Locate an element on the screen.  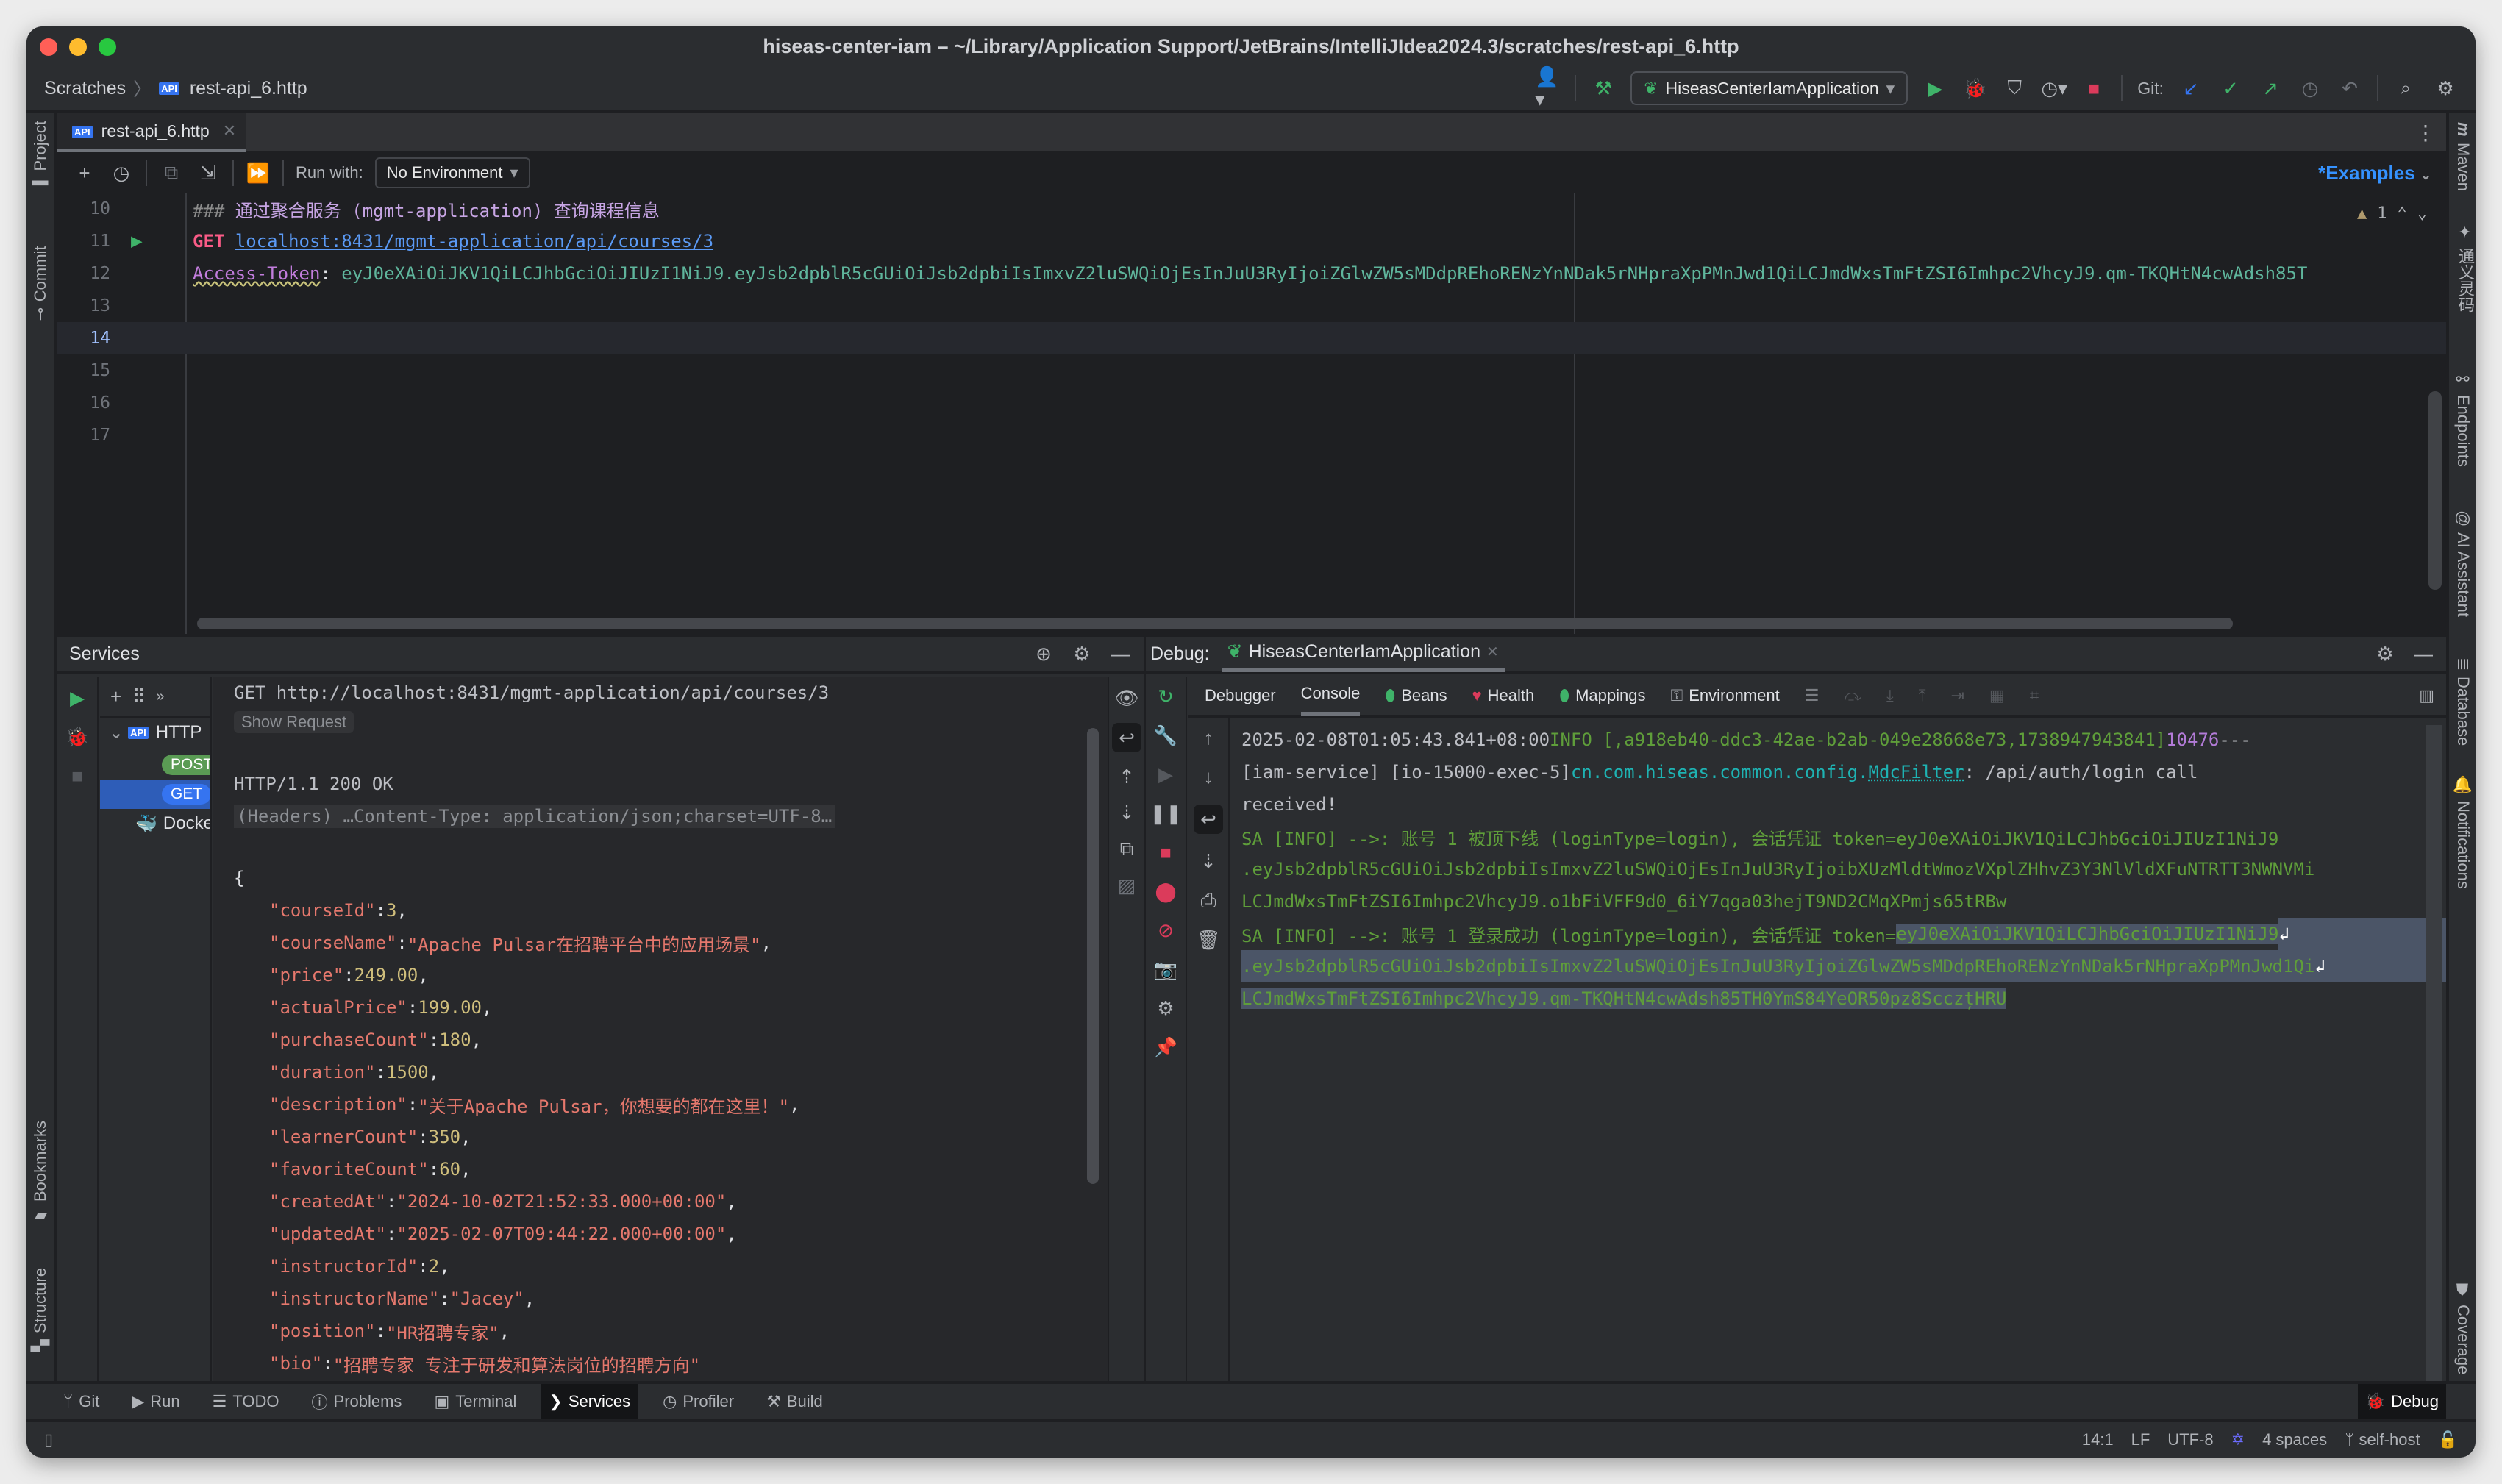
show-request-button: Show Request is located at coordinates (294, 722).